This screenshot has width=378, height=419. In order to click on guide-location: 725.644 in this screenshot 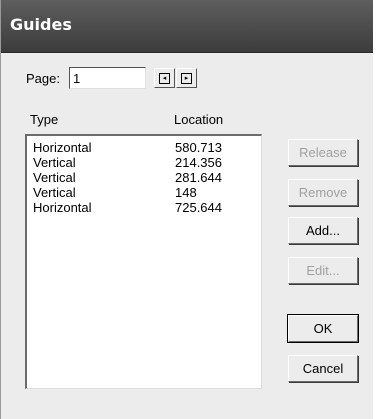, I will do `click(198, 207)`.